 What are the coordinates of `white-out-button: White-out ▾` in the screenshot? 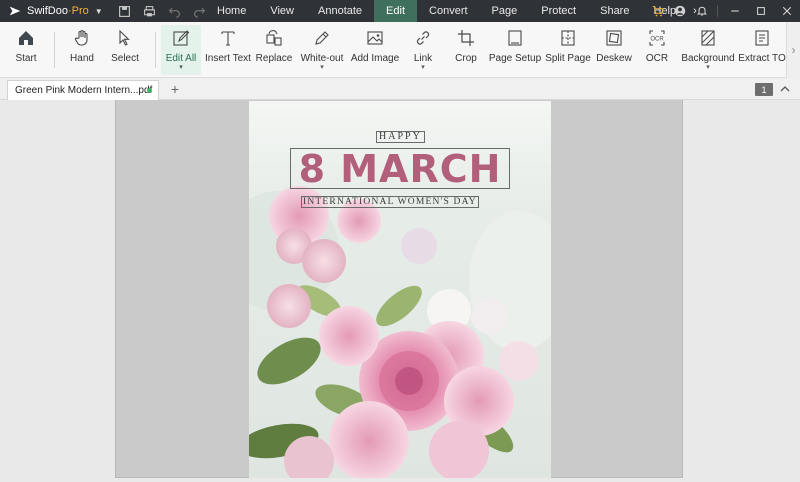 It's located at (322, 50).